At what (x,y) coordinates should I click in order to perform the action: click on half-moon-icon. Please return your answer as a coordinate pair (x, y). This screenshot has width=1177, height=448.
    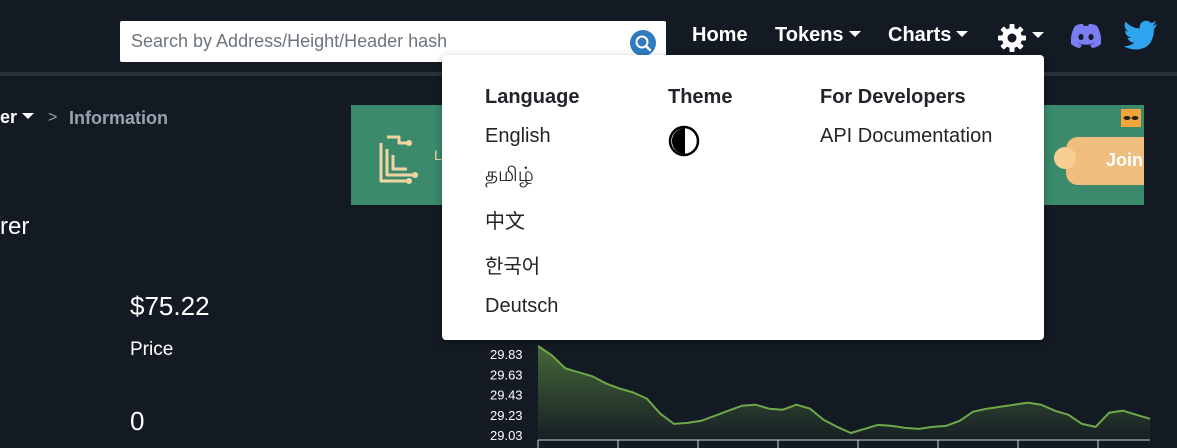
    Looking at the image, I should click on (684, 141).